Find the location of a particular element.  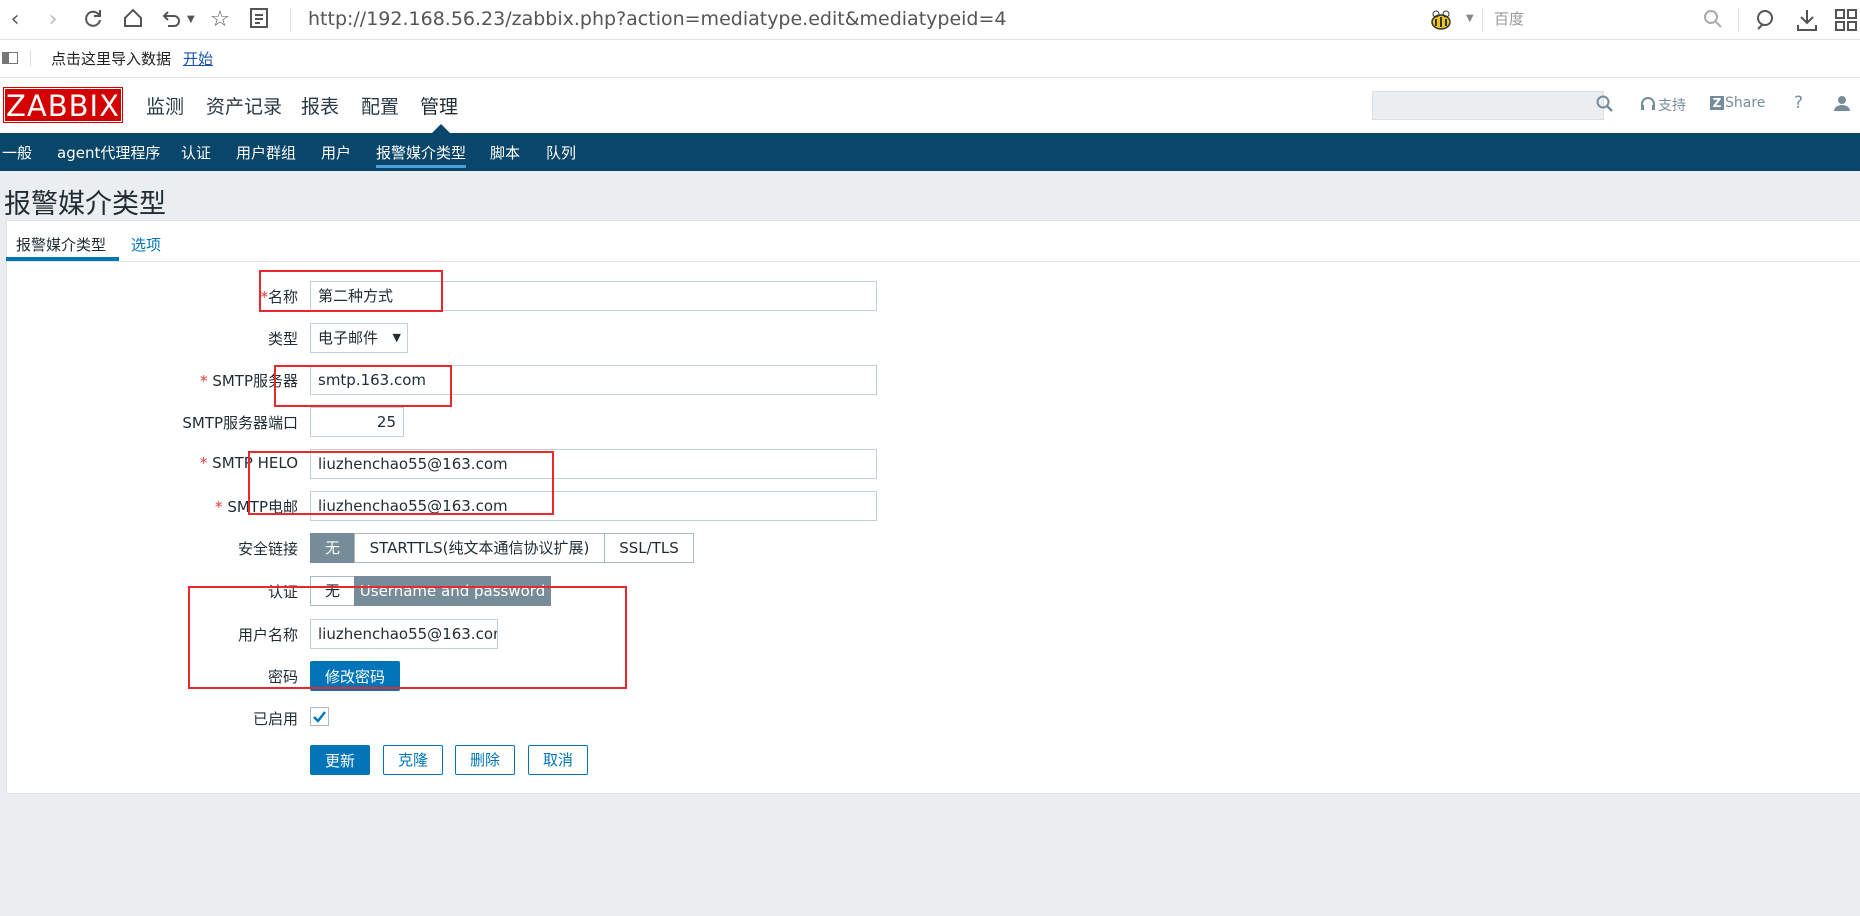

security-starttls-option: STARTTLS(纯文本通信协议扩展) is located at coordinates (479, 548).